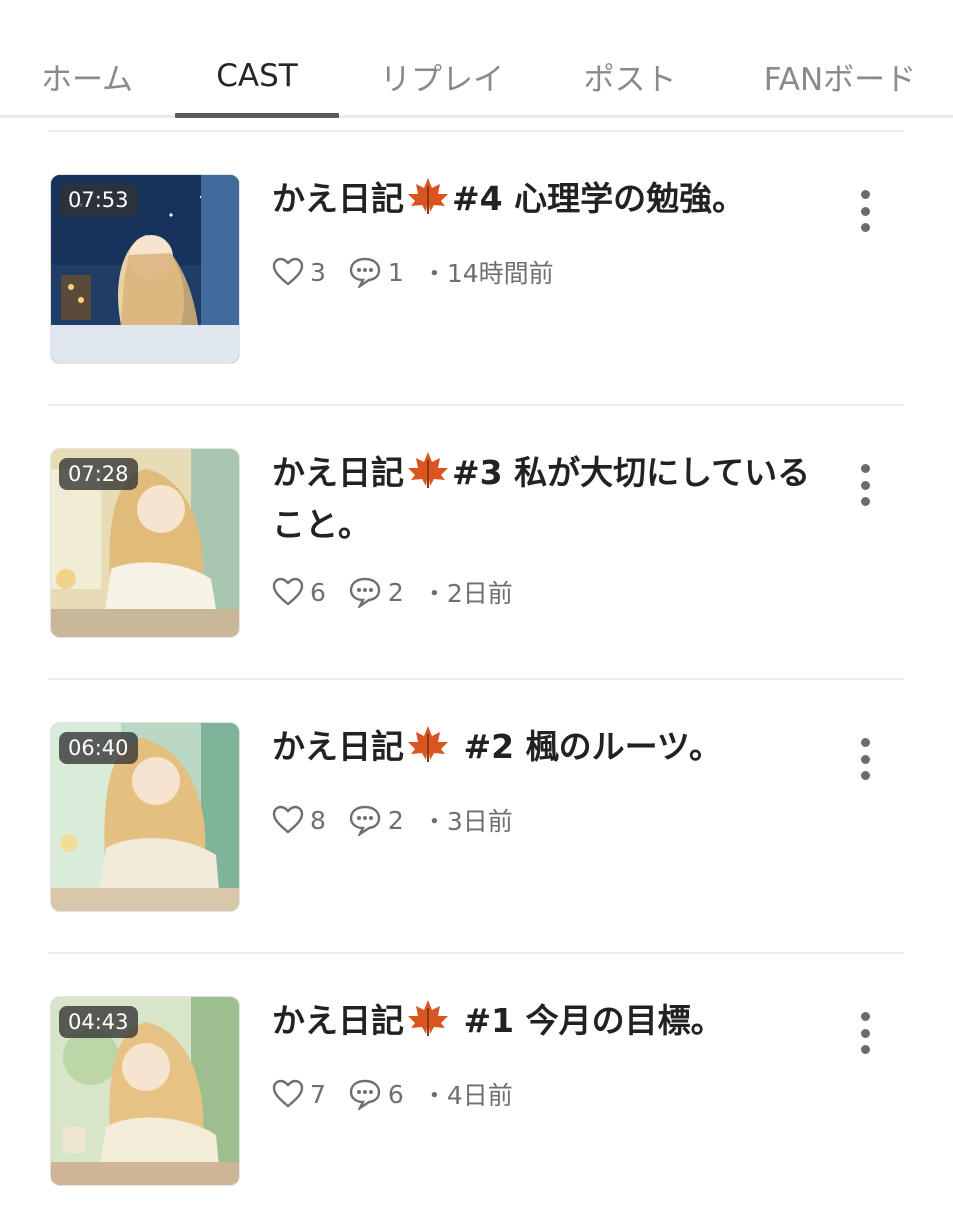  What do you see at coordinates (257, 76) in the screenshot?
I see `tab-label: CAST` at bounding box center [257, 76].